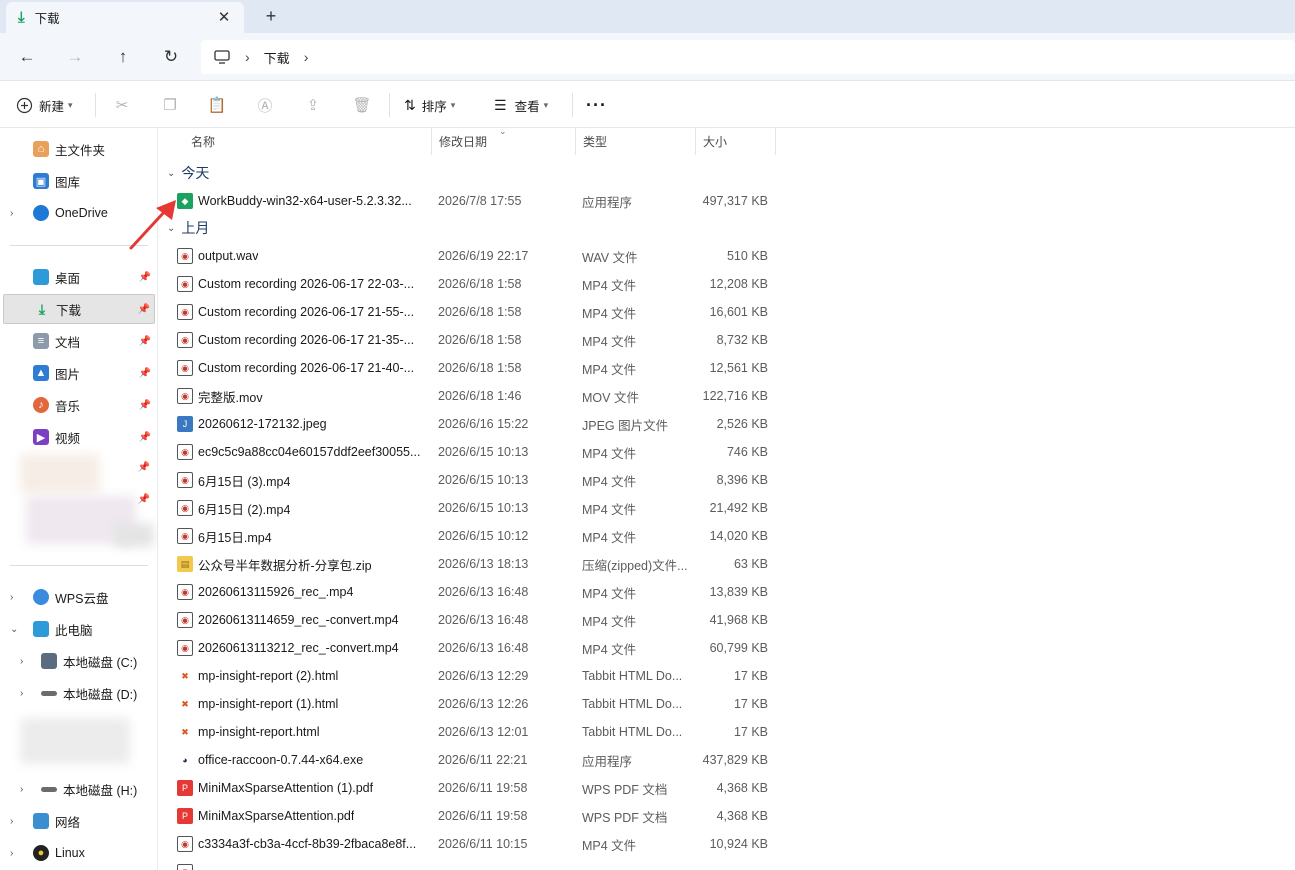 This screenshot has height=870, width=1295. What do you see at coordinates (79, 405) in the screenshot?
I see `sidebar-item-music: ♪ 音乐 📌` at bounding box center [79, 405].